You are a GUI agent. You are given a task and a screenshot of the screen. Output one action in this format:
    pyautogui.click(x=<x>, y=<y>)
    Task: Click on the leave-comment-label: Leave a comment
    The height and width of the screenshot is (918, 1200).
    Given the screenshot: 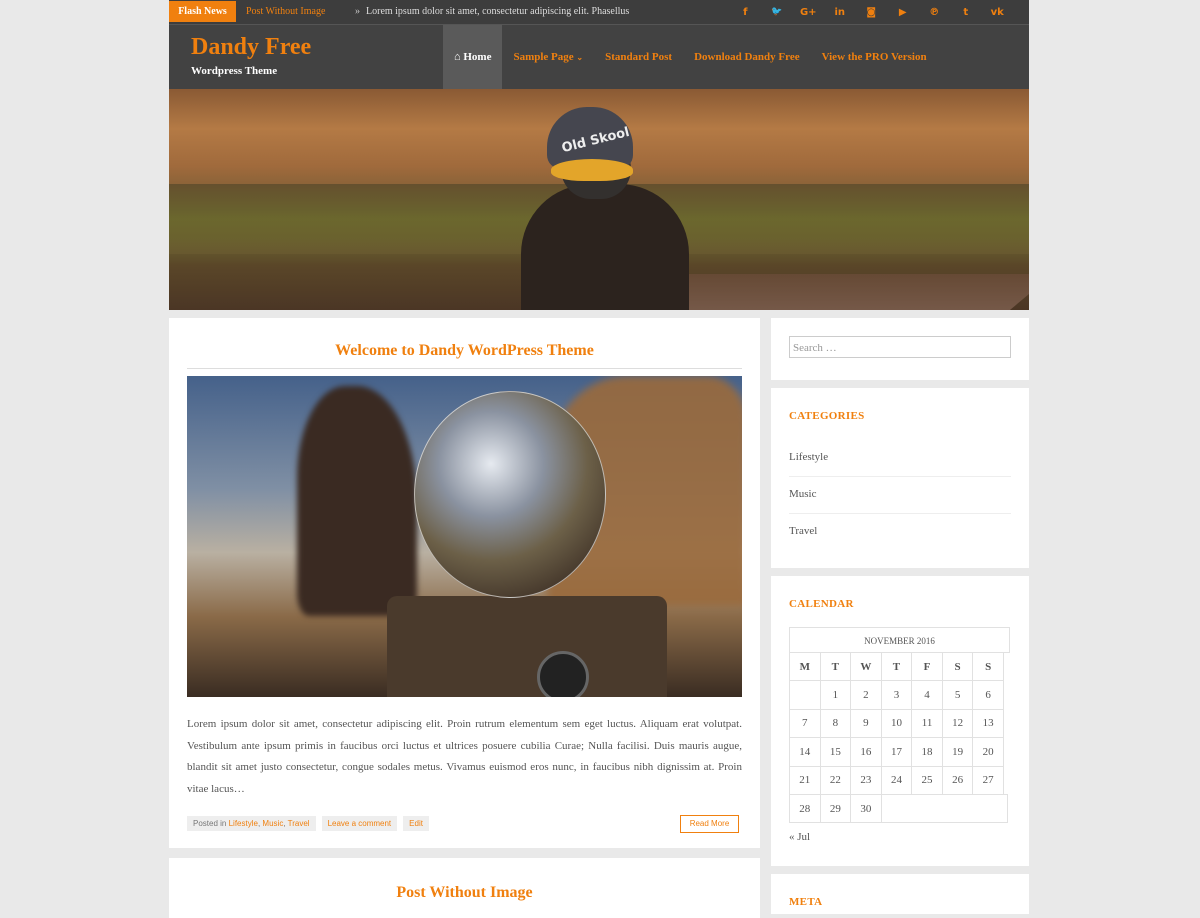 What is the action you would take?
    pyautogui.click(x=359, y=823)
    